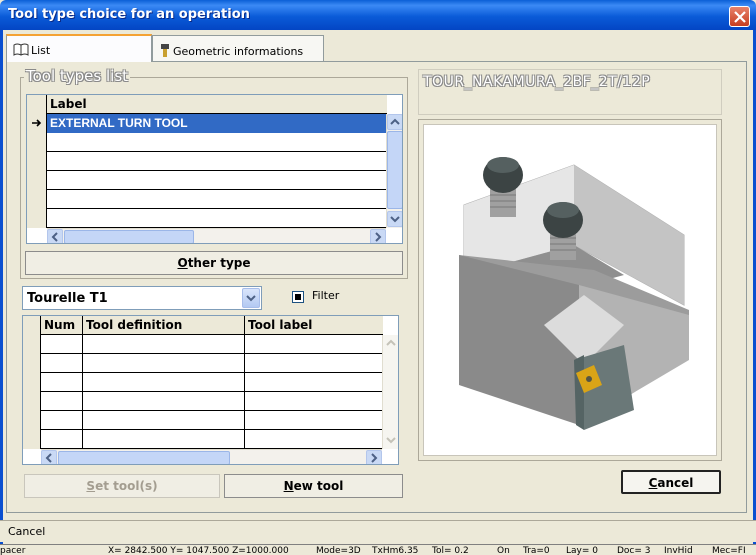  Describe the element at coordinates (67, 298) in the screenshot. I see `turret-selected-value: Tourelle T1` at that location.